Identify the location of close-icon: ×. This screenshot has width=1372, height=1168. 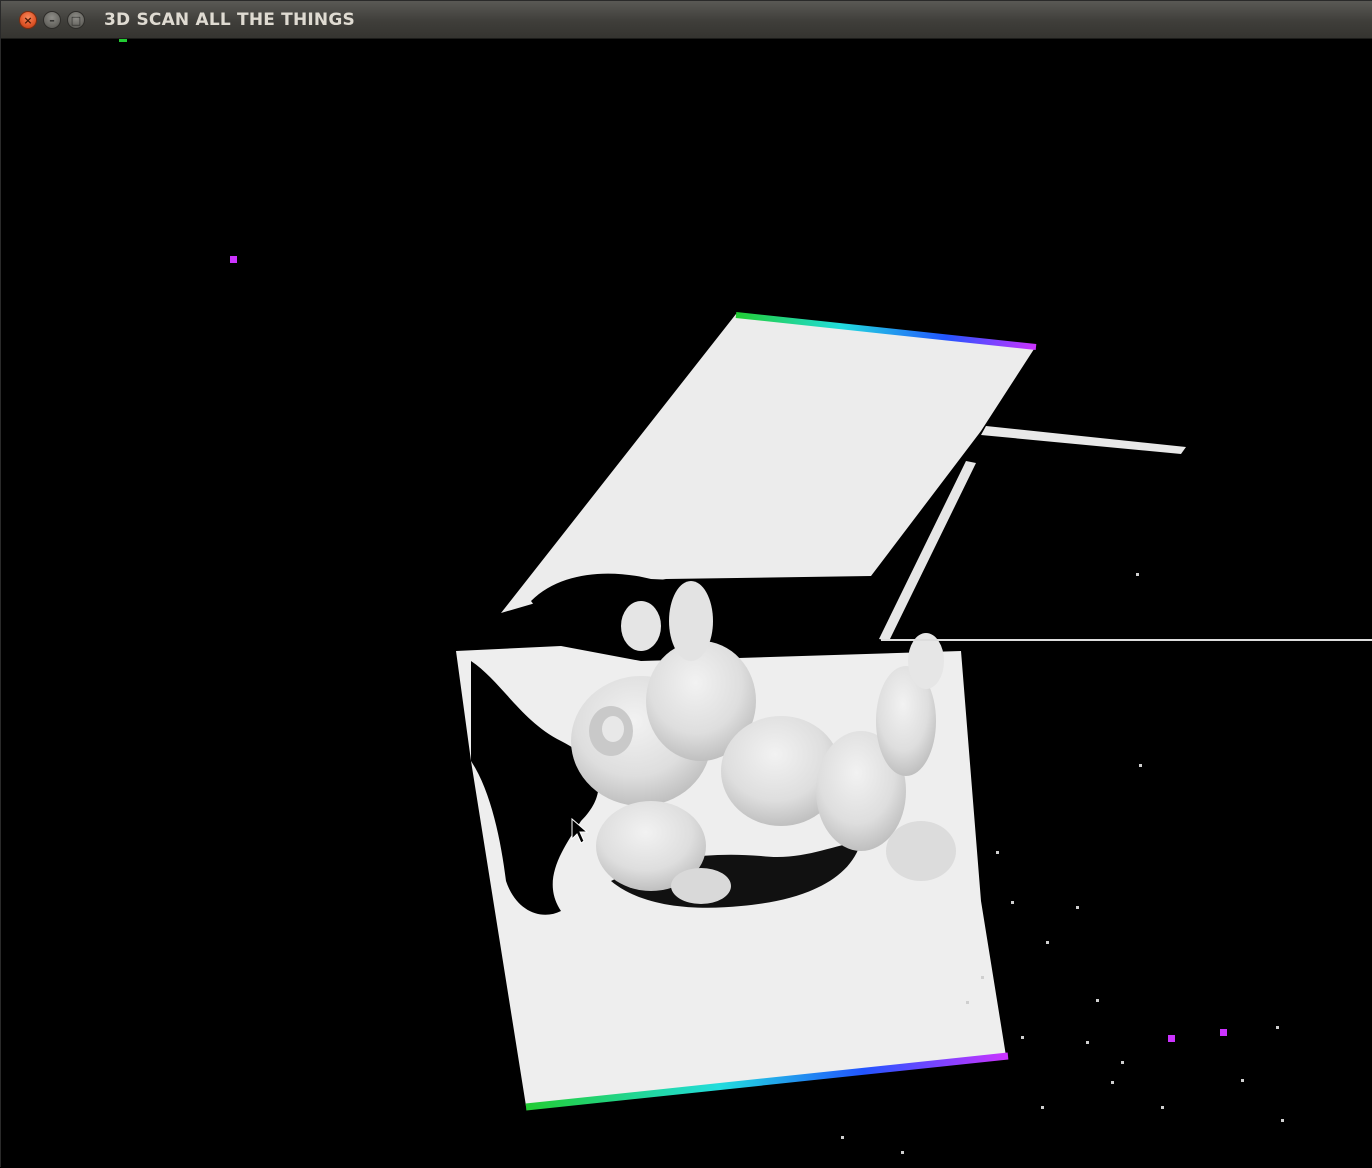
(28, 20).